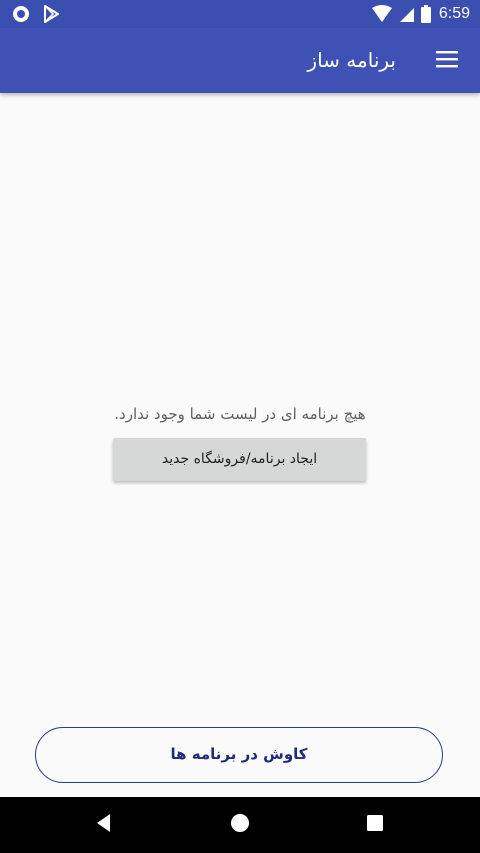 The height and width of the screenshot is (853, 480). Describe the element at coordinates (51, 14) in the screenshot. I see `play-store-icon` at that location.